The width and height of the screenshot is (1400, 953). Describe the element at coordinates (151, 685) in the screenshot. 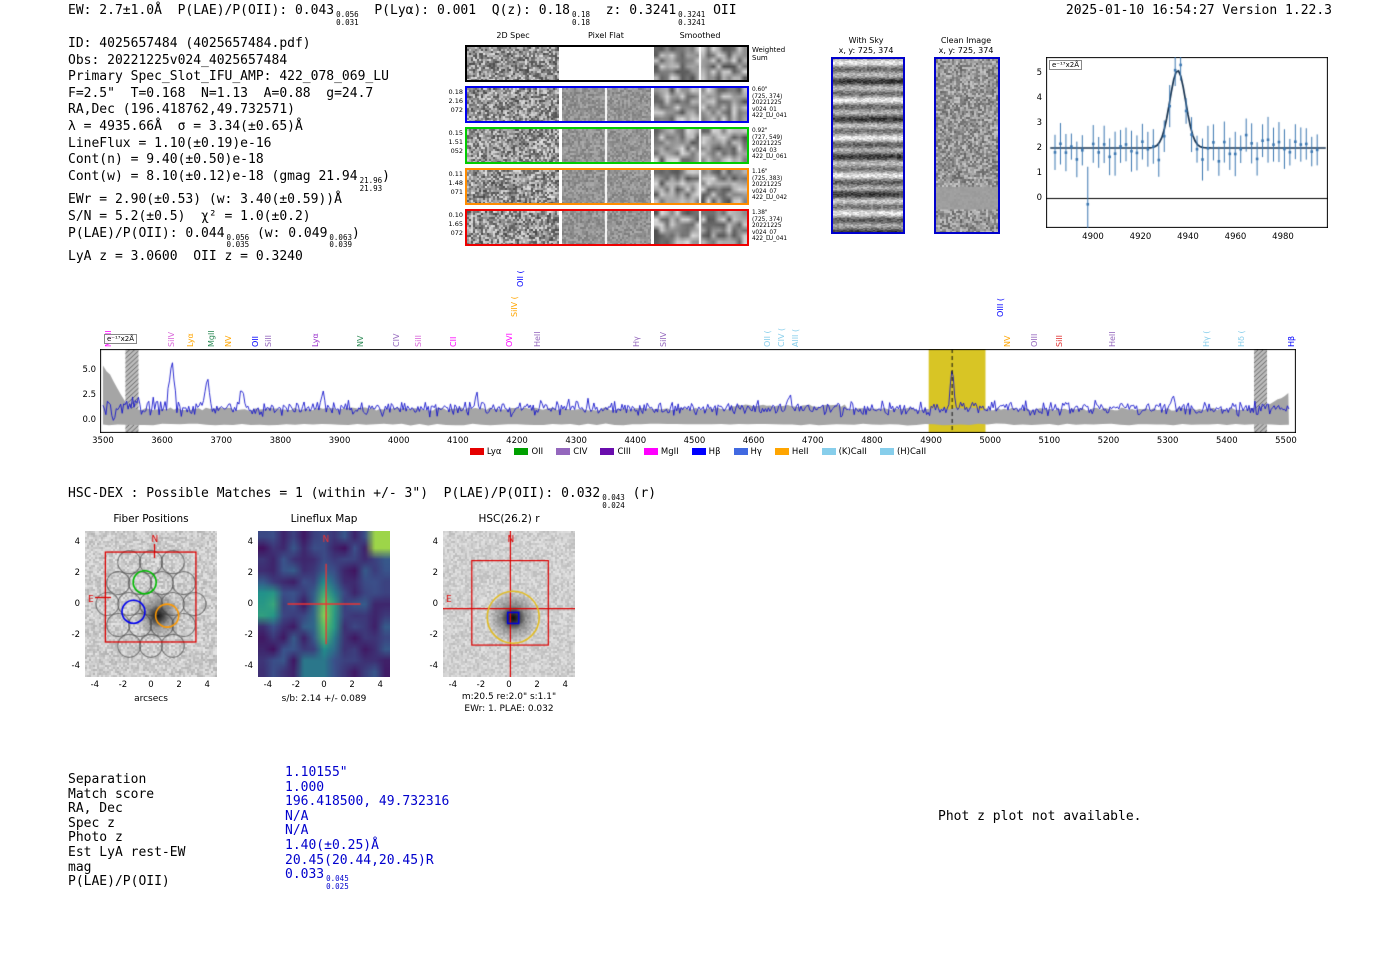

I see `cutout-0-xtick-0: 0` at that location.